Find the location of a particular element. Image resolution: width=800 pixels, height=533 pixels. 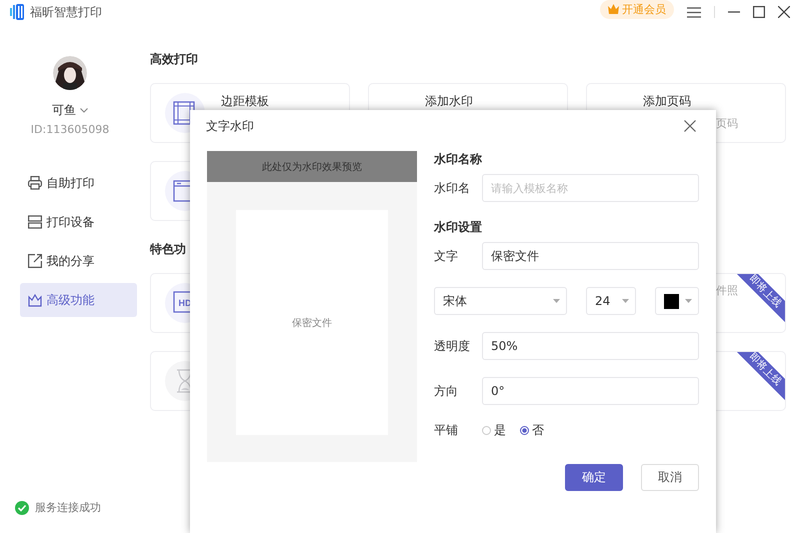

watermark-text: 保密文件 is located at coordinates (312, 323).